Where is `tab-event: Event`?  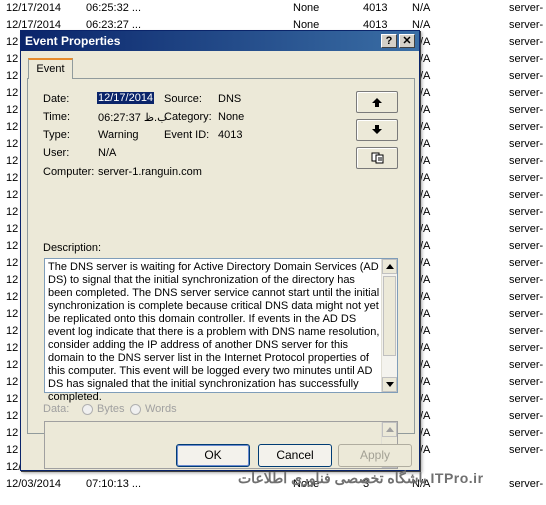 tab-event: Event is located at coordinates (50, 68).